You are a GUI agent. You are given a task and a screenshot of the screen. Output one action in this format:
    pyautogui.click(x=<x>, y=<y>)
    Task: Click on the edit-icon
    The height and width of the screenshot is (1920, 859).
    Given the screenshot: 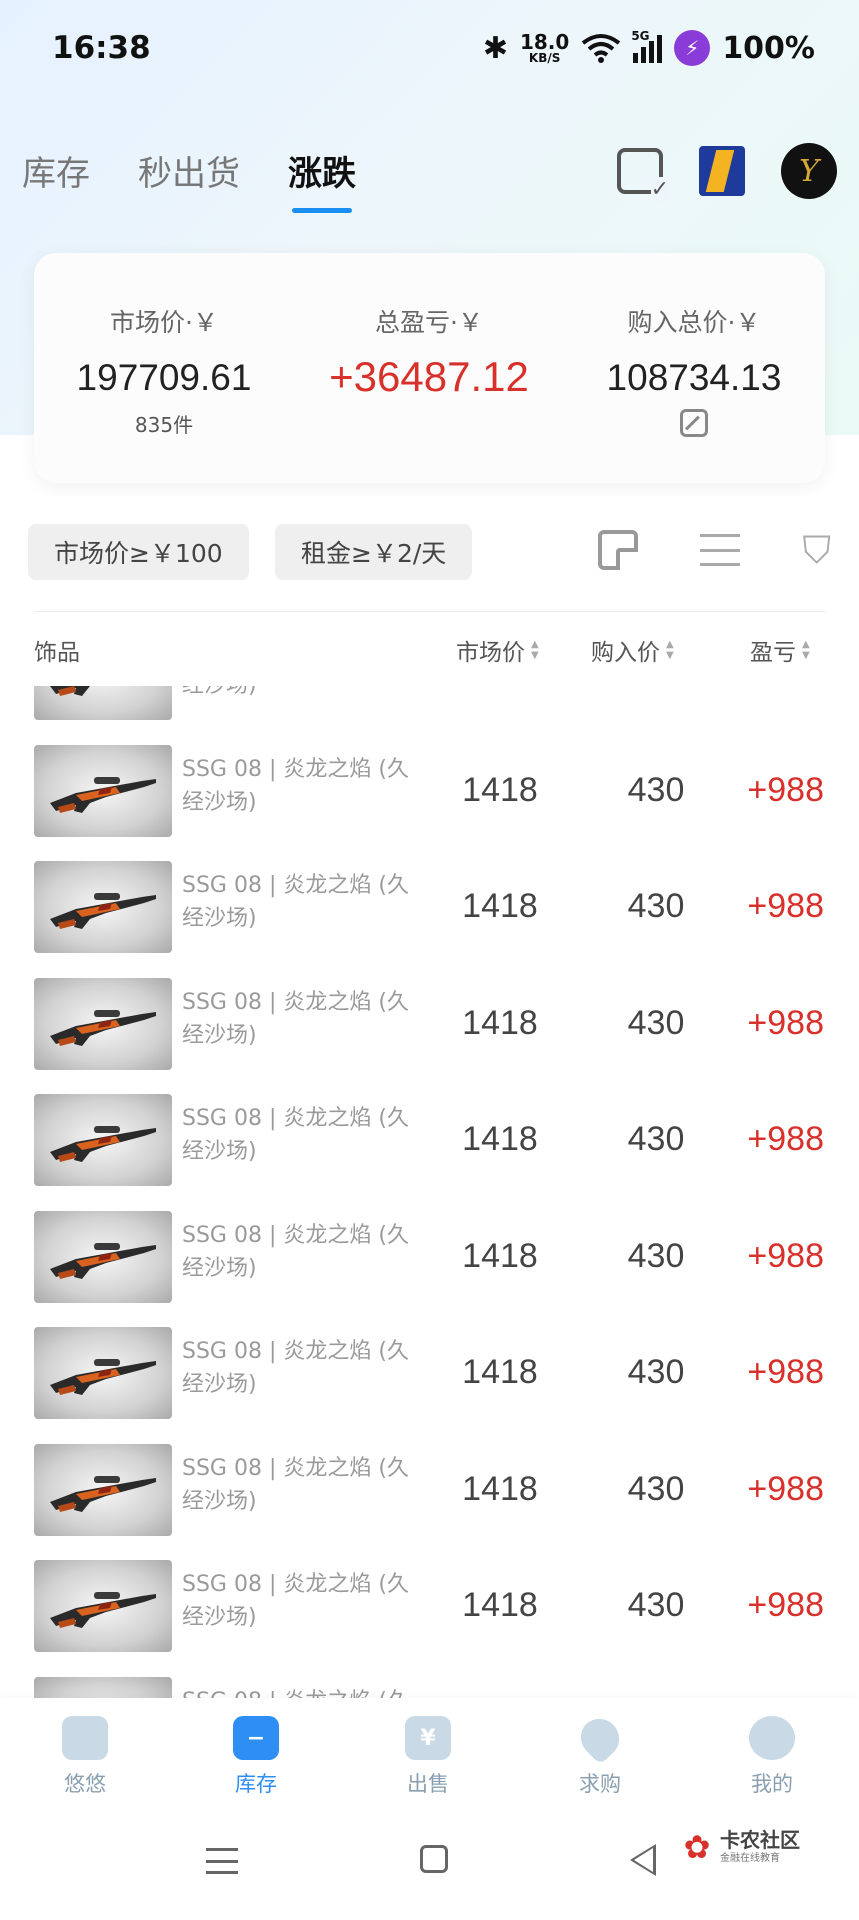 What is the action you would take?
    pyautogui.click(x=694, y=423)
    